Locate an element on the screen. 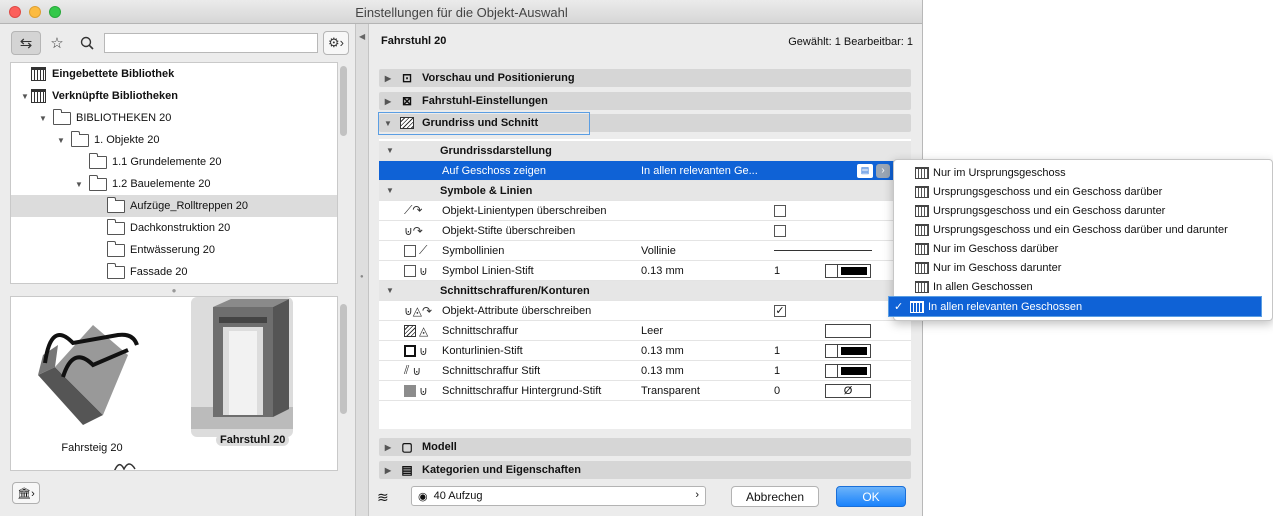 This screenshot has height=516, width=1273. menu-item: Nur im Ursprungsgeschoss is located at coordinates (1083, 172).